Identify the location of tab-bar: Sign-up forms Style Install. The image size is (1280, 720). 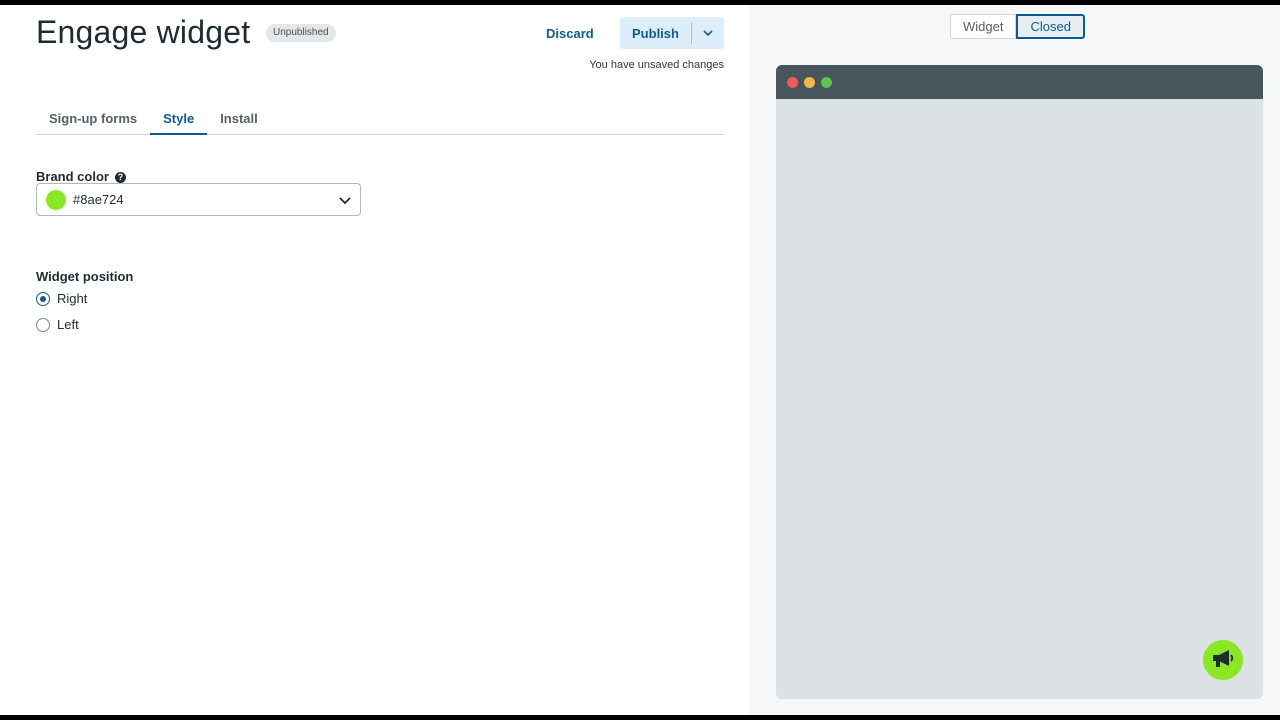
(380, 119).